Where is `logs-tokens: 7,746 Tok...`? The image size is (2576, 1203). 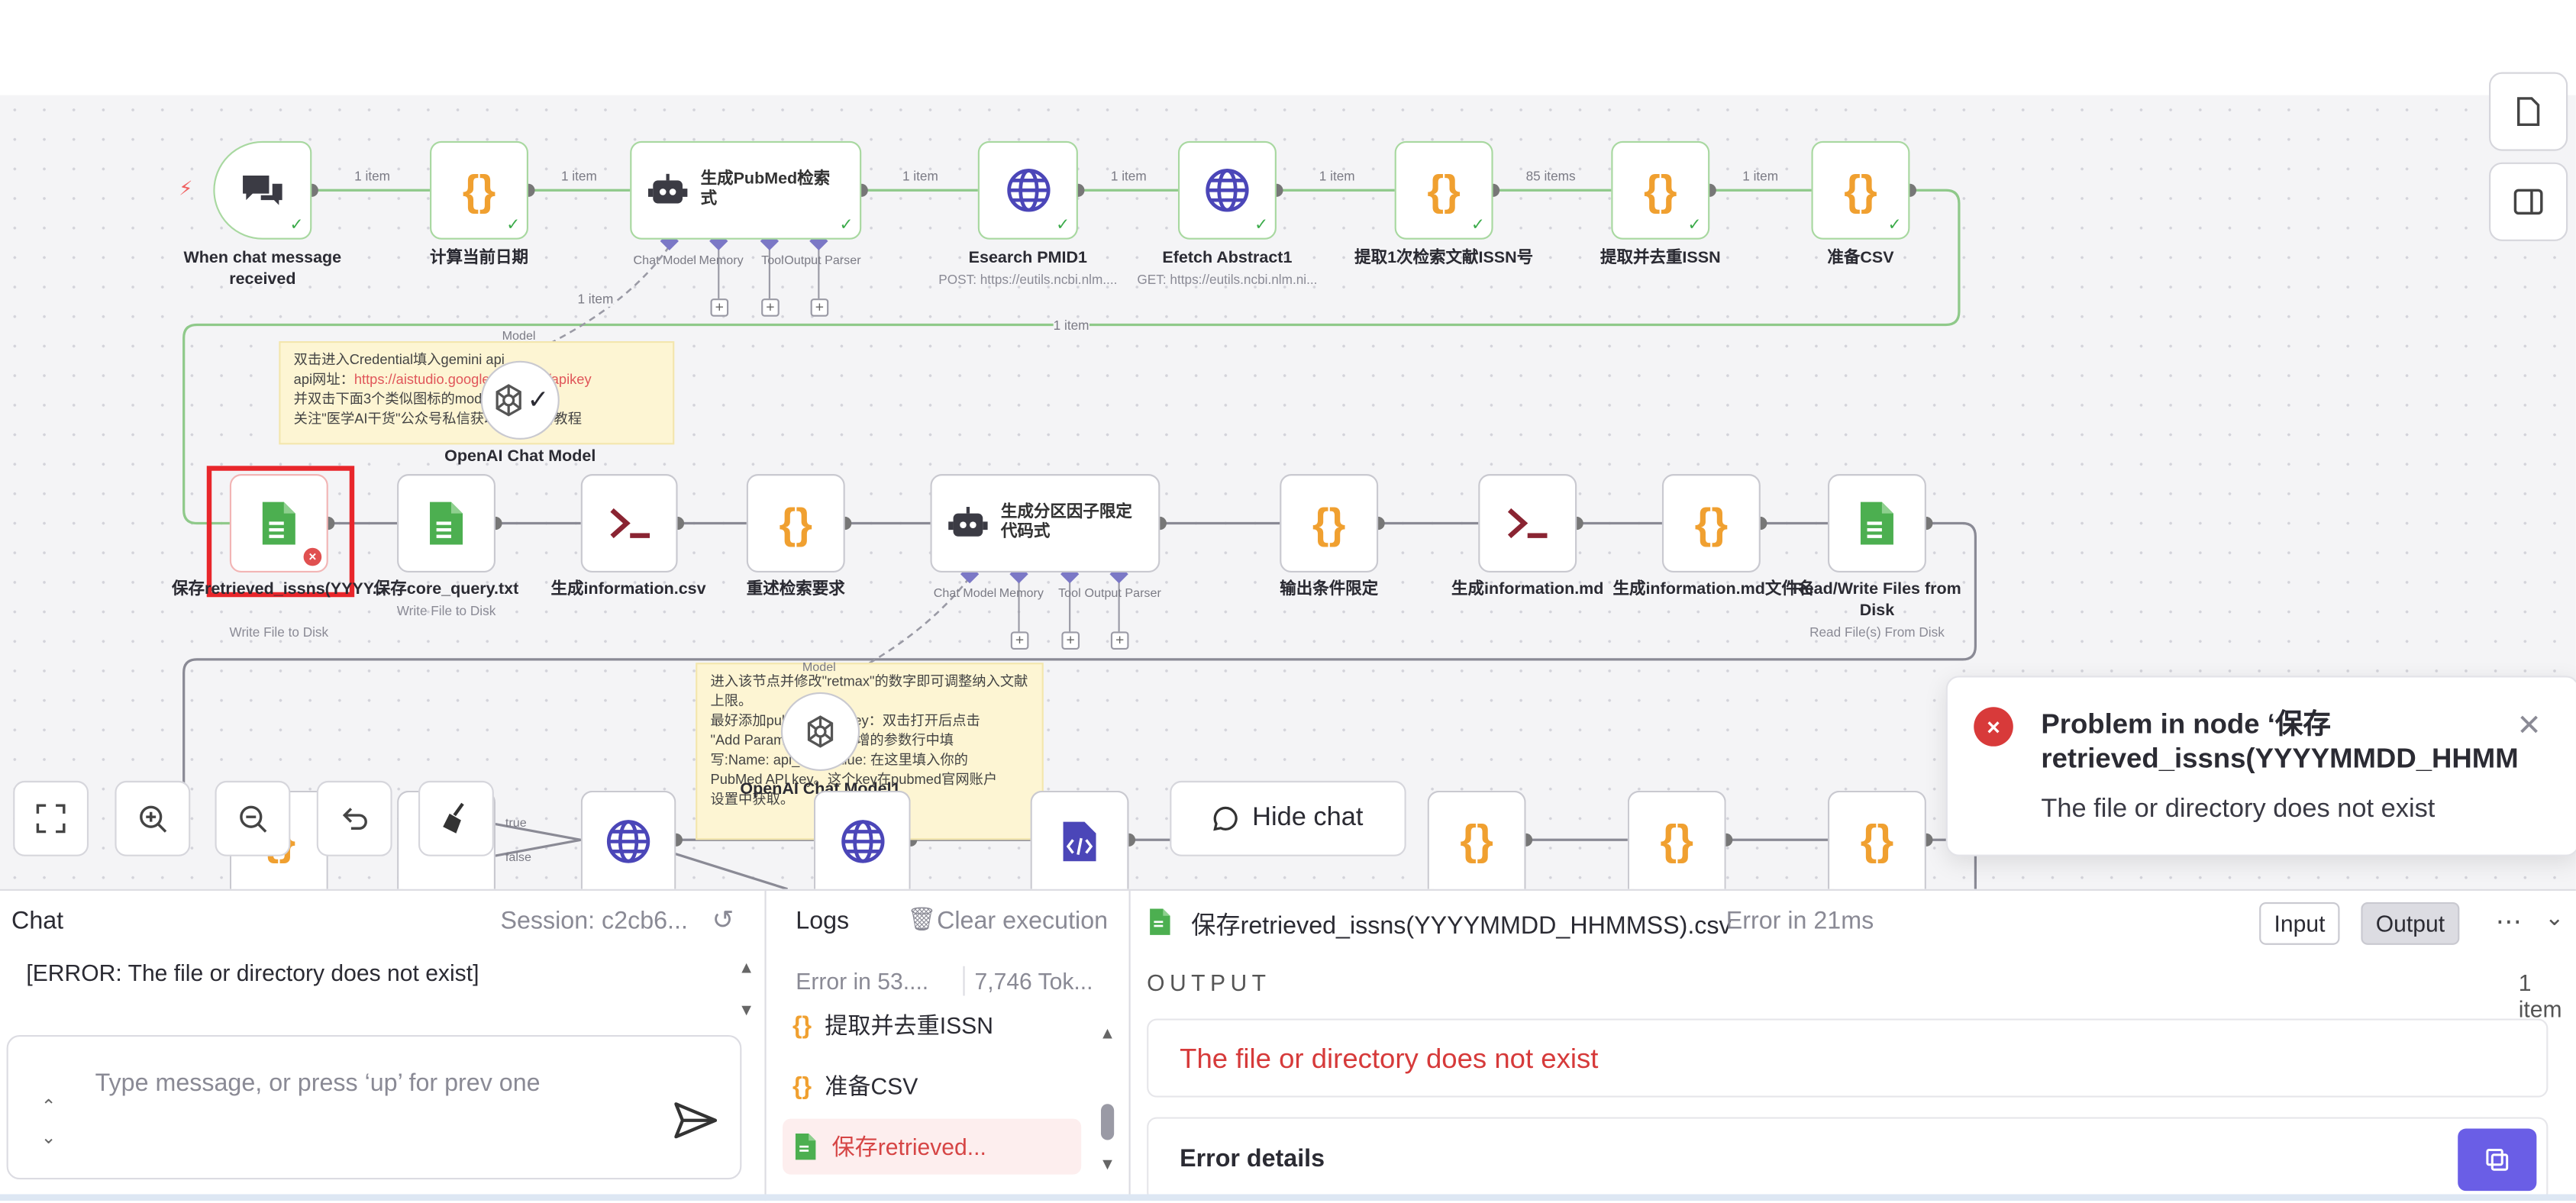
logs-tokens: 7,746 Tok... is located at coordinates (1033, 981).